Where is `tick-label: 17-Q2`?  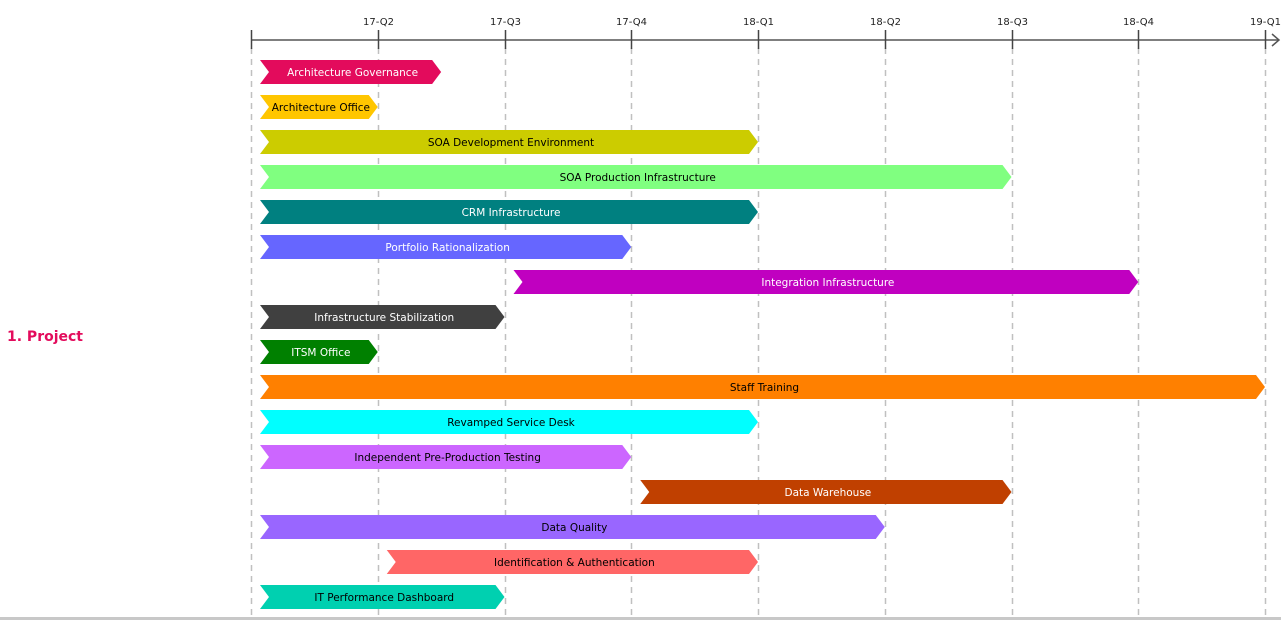 tick-label: 17-Q2 is located at coordinates (378, 22).